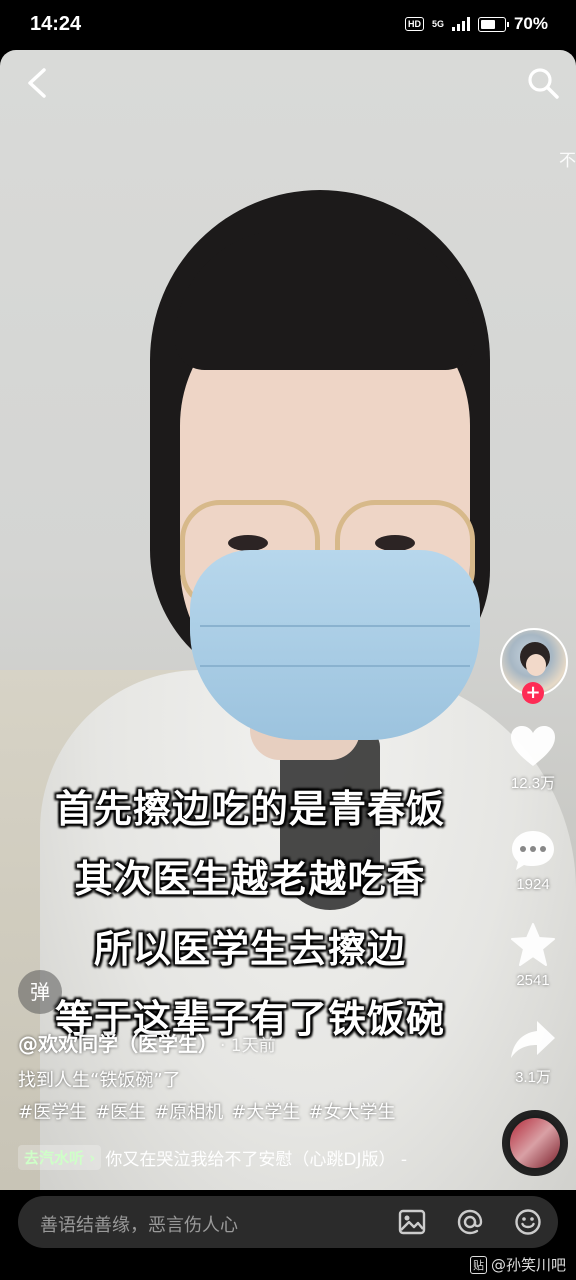  What do you see at coordinates (256, 1157) in the screenshot?
I see `song-title: 你又在哭泣我给不了安慰（心跳DJ版） -` at bounding box center [256, 1157].